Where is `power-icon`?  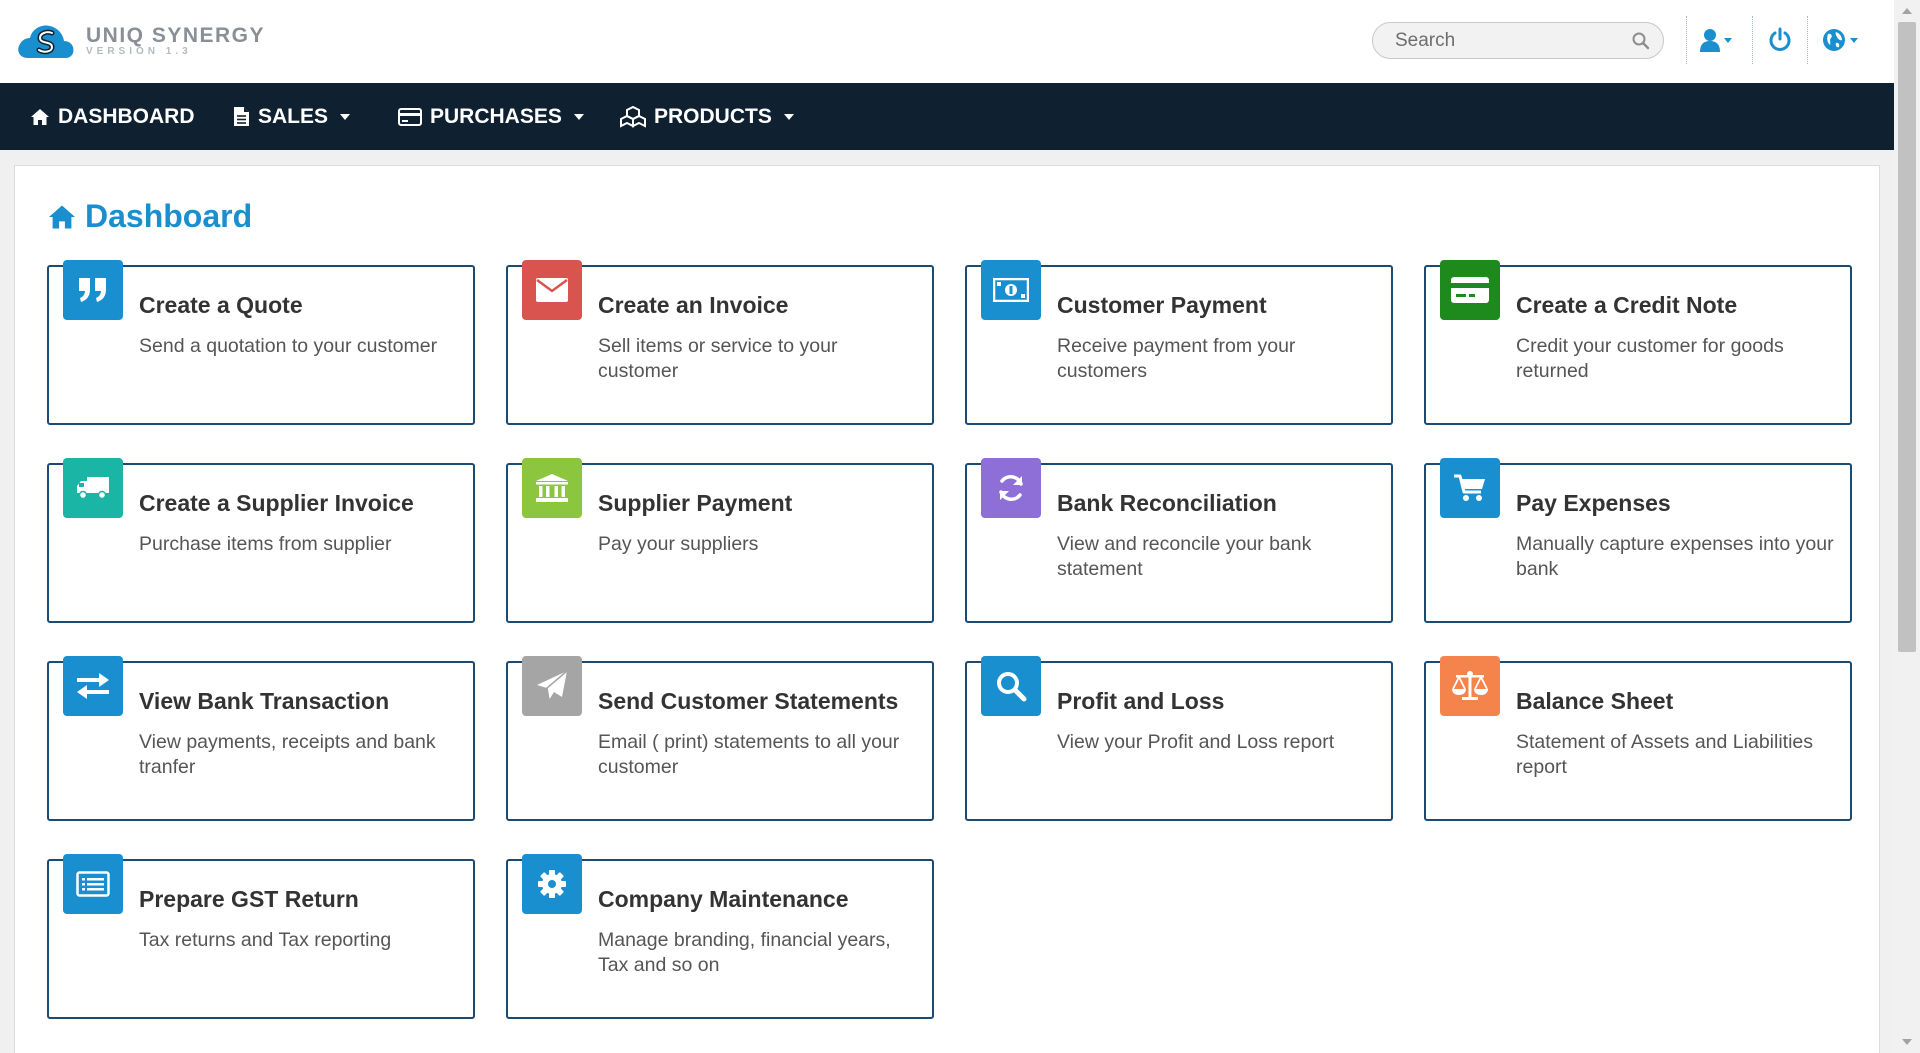
power-icon is located at coordinates (1780, 39).